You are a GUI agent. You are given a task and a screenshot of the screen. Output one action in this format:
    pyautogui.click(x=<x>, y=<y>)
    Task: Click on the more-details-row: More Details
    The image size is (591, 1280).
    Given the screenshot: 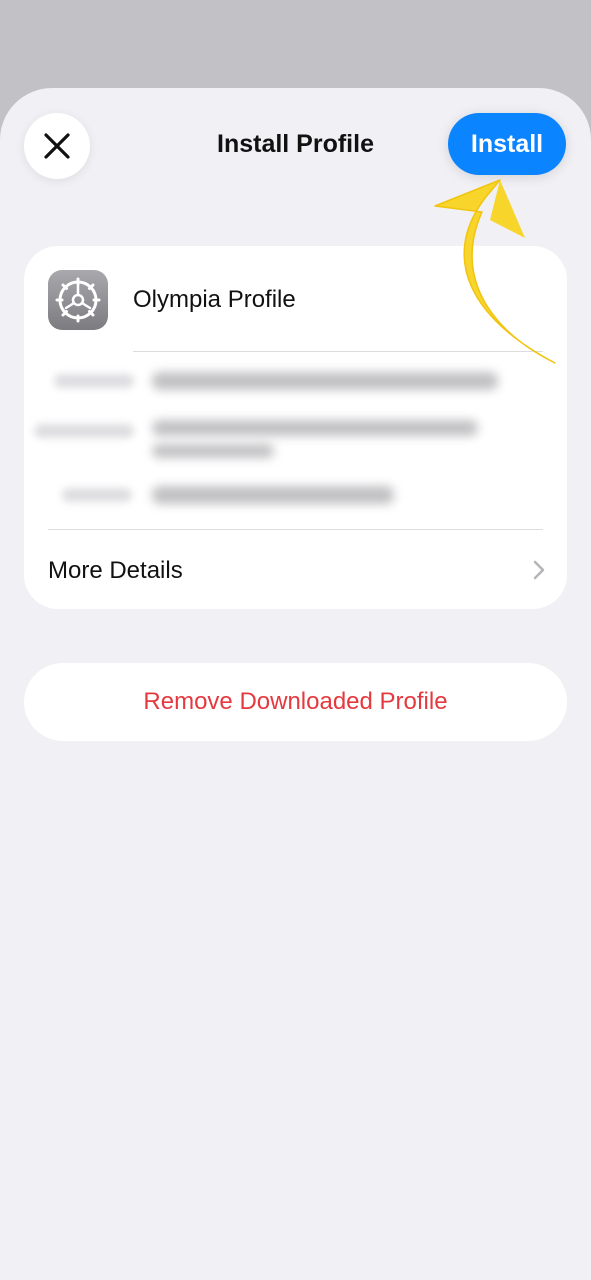 What is the action you would take?
    pyautogui.click(x=295, y=569)
    